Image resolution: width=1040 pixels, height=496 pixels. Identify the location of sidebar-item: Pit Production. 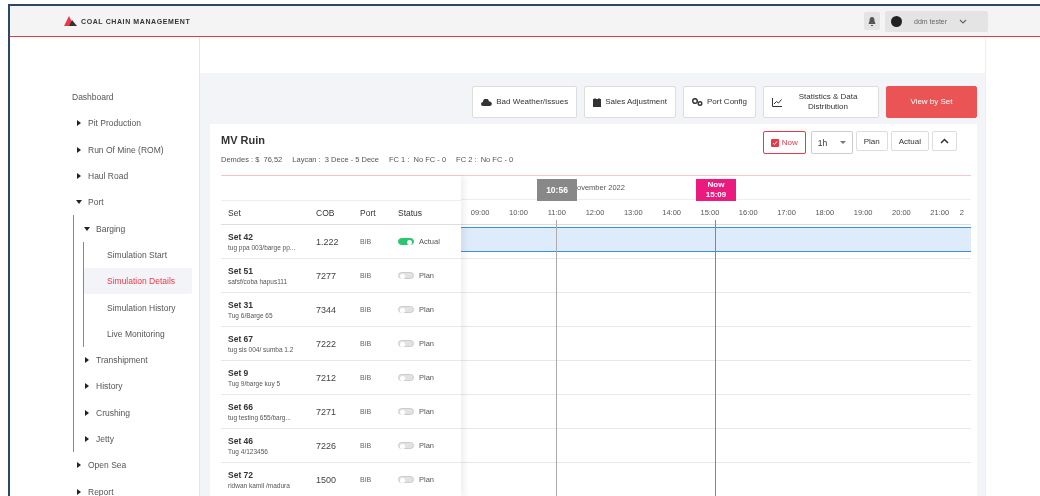
(104, 123).